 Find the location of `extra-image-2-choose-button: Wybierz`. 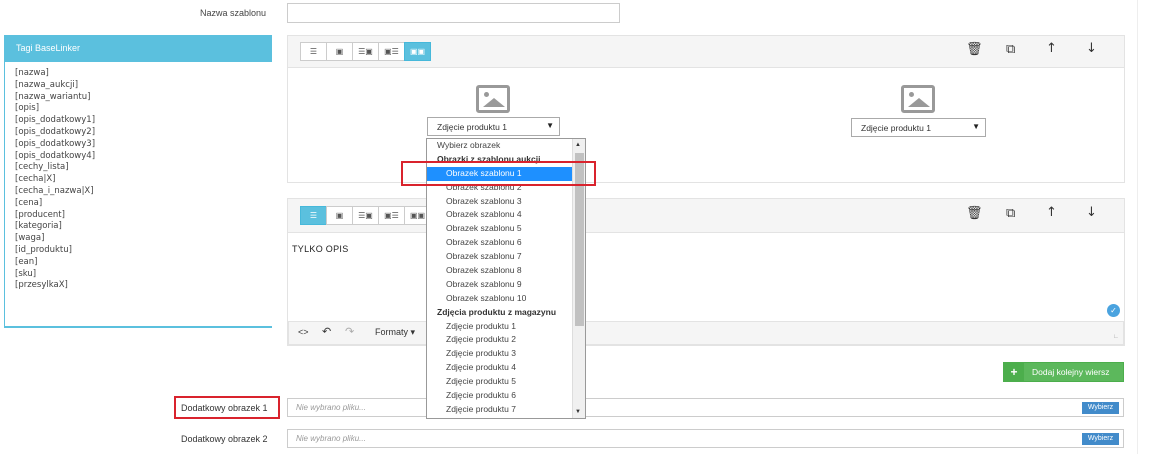

extra-image-2-choose-button: Wybierz is located at coordinates (1100, 439).